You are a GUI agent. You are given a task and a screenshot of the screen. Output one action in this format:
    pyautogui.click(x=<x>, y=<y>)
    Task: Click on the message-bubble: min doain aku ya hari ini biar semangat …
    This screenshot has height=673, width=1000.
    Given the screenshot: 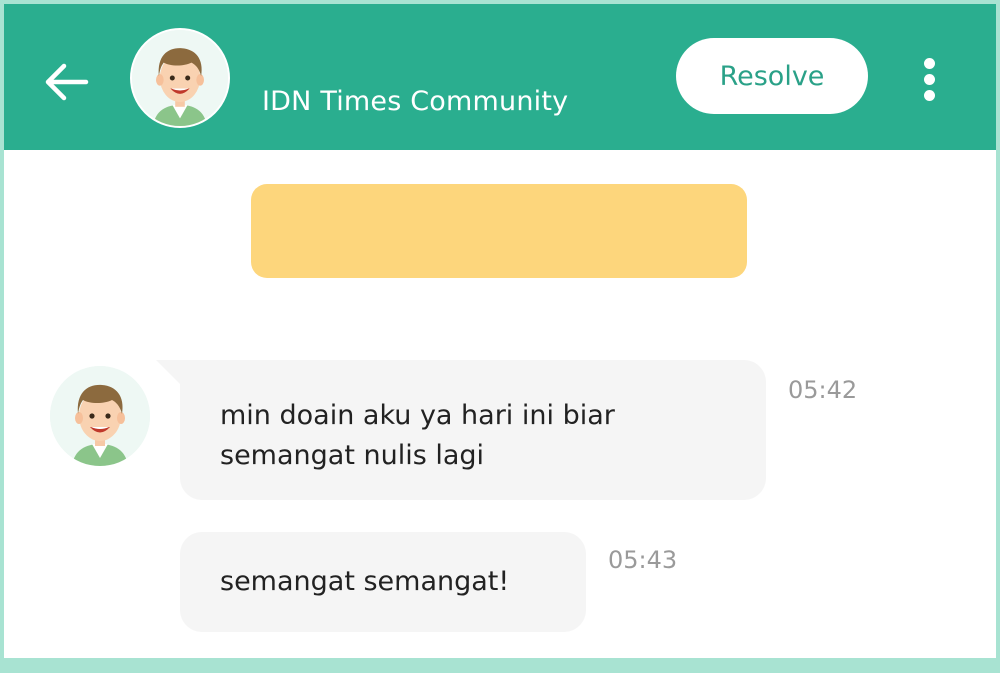 What is the action you would take?
    pyautogui.click(x=461, y=430)
    